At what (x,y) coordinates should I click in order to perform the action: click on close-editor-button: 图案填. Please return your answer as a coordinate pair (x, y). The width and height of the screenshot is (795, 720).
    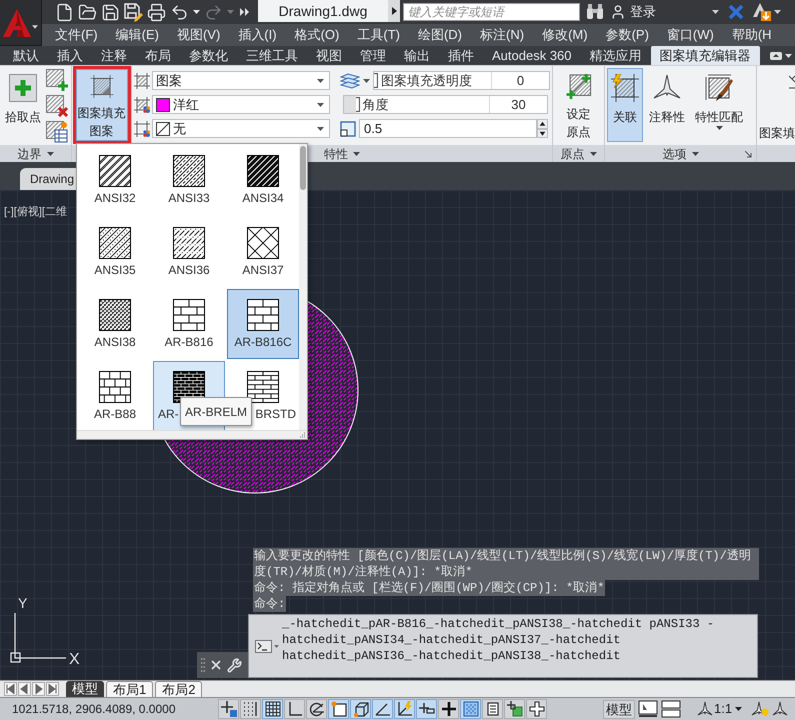
    Looking at the image, I should click on (777, 133).